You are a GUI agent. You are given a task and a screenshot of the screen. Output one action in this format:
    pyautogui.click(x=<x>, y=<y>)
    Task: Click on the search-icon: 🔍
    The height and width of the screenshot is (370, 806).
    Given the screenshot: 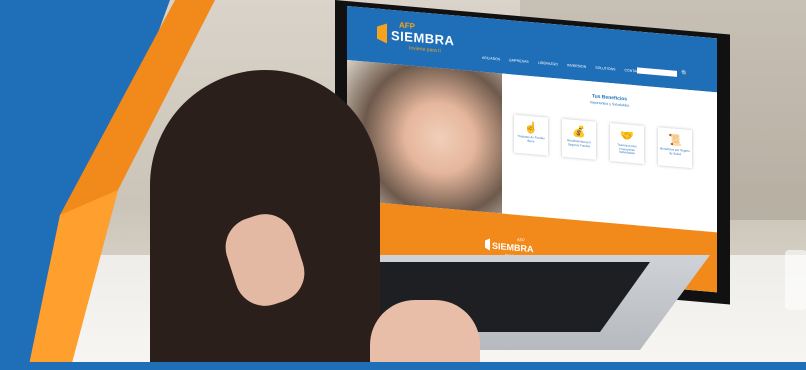 What is the action you would take?
    pyautogui.click(x=684, y=74)
    